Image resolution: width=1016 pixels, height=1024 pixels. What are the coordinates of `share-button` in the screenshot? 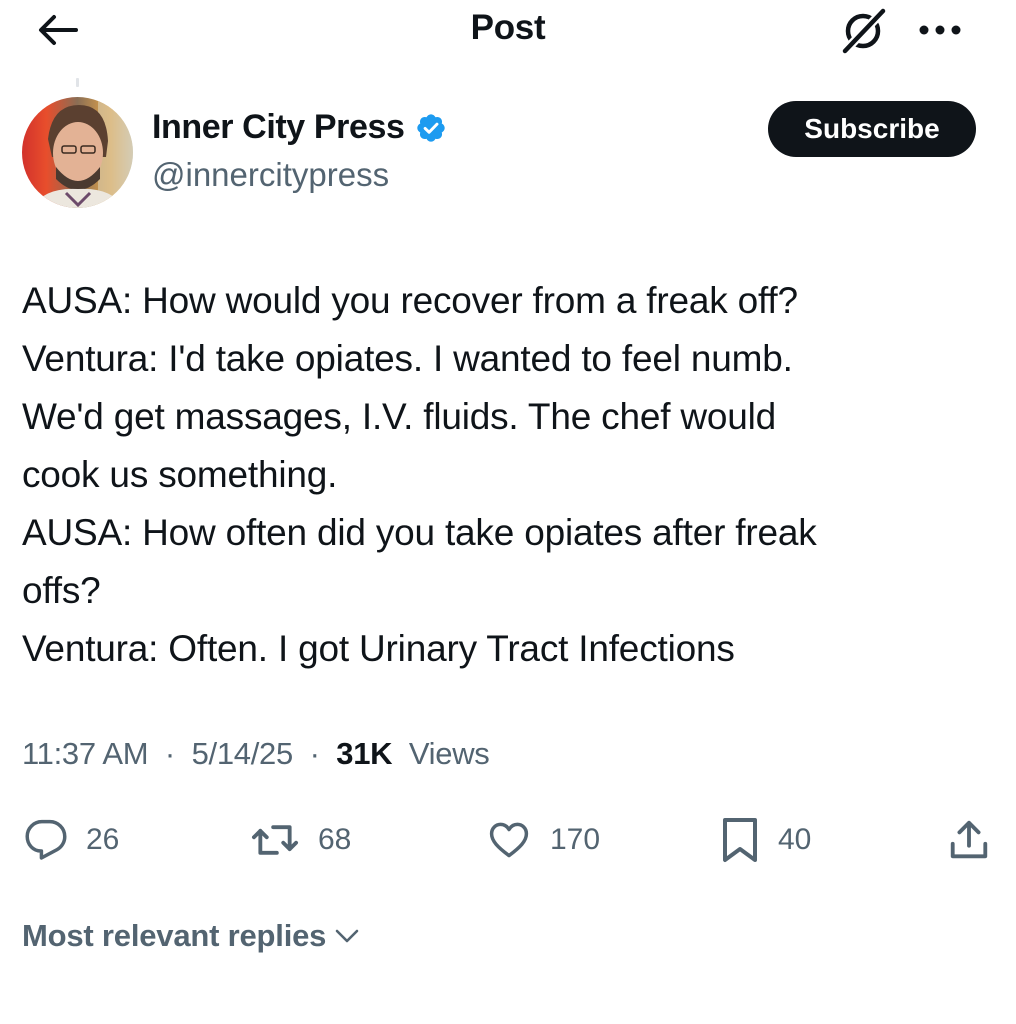 It's located at (969, 840).